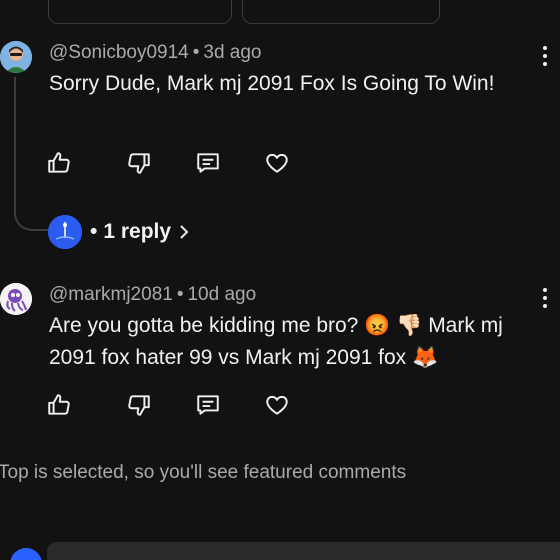 The width and height of the screenshot is (560, 560). I want to click on add-comment-input, so click(303, 551).